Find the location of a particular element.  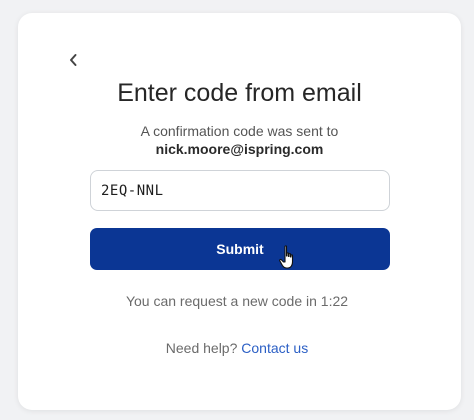

help-line: Need help? Contact us is located at coordinates (237, 348).